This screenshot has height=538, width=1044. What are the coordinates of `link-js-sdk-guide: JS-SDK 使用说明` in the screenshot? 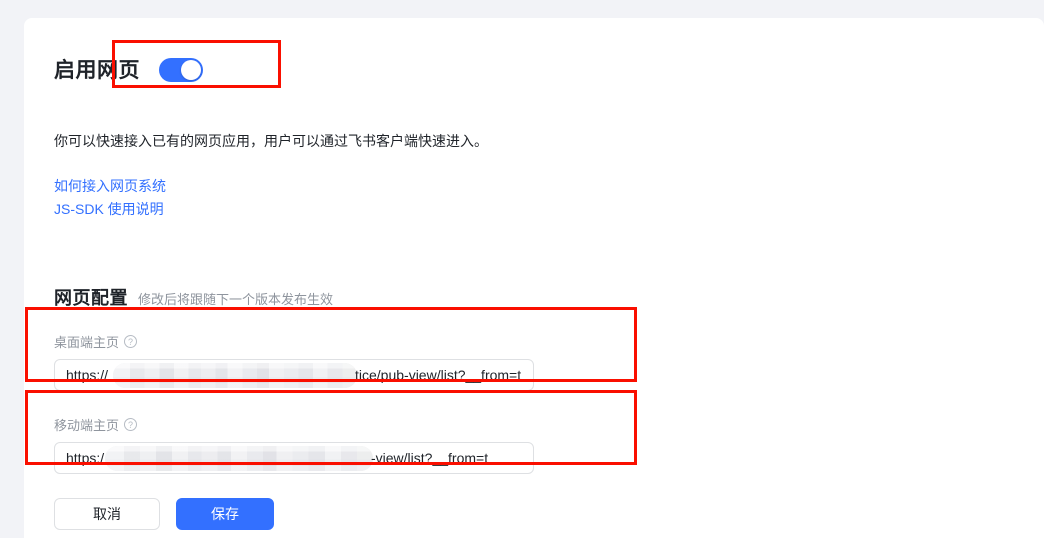 It's located at (110, 209).